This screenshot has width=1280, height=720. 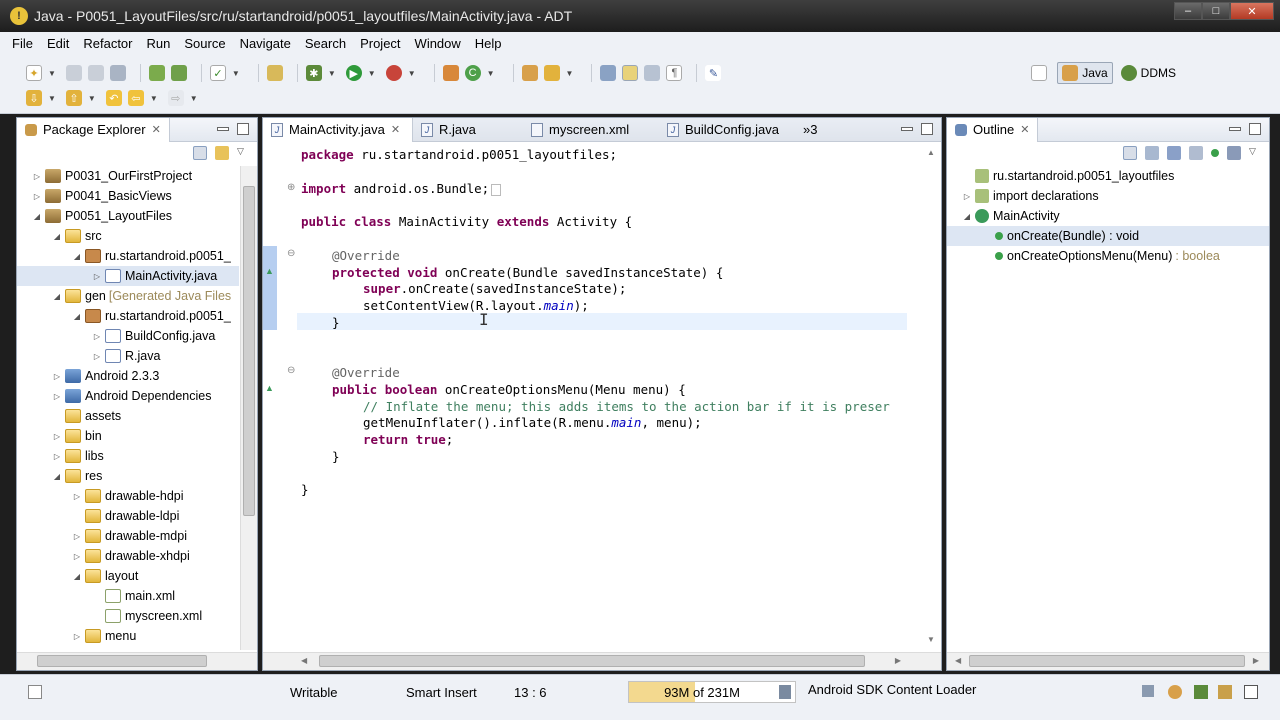 I want to click on fold-expand-icon: ⊕, so click(x=291, y=187).